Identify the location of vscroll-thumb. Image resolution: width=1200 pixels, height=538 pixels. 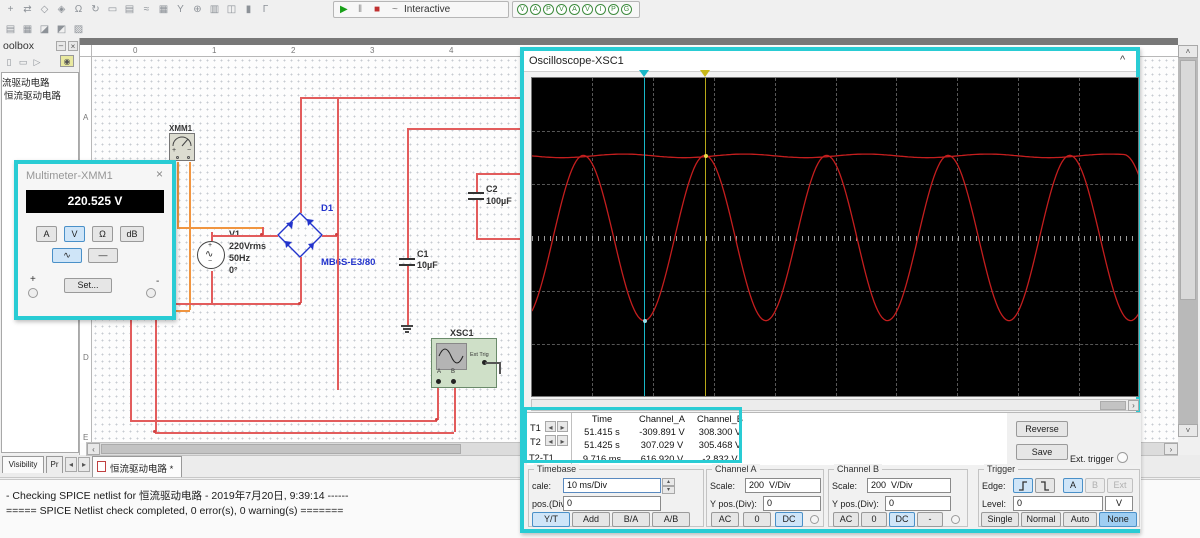
(1188, 180).